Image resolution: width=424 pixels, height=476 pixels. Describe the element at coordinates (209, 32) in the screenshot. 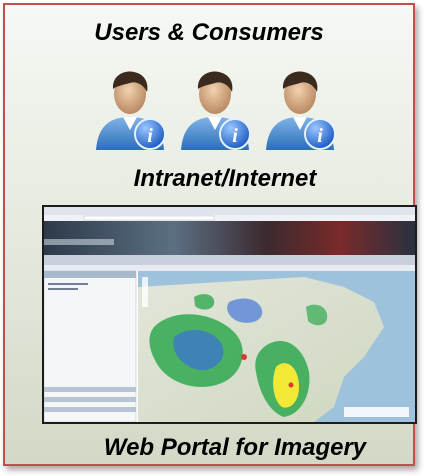

I see `users-consumers-heading: Users & Consumers` at that location.